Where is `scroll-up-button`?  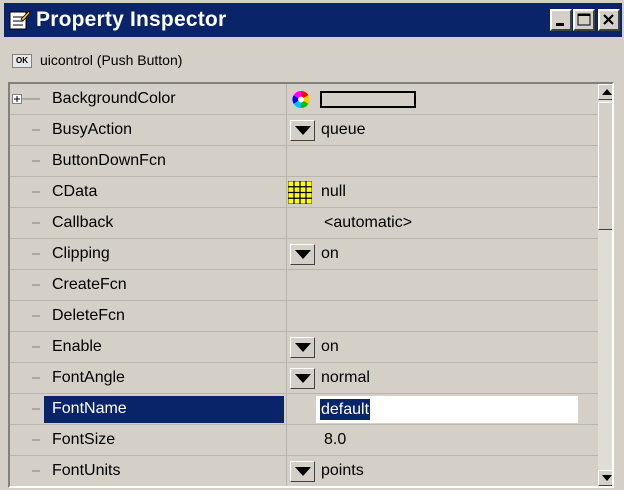 scroll-up-button is located at coordinates (605, 92).